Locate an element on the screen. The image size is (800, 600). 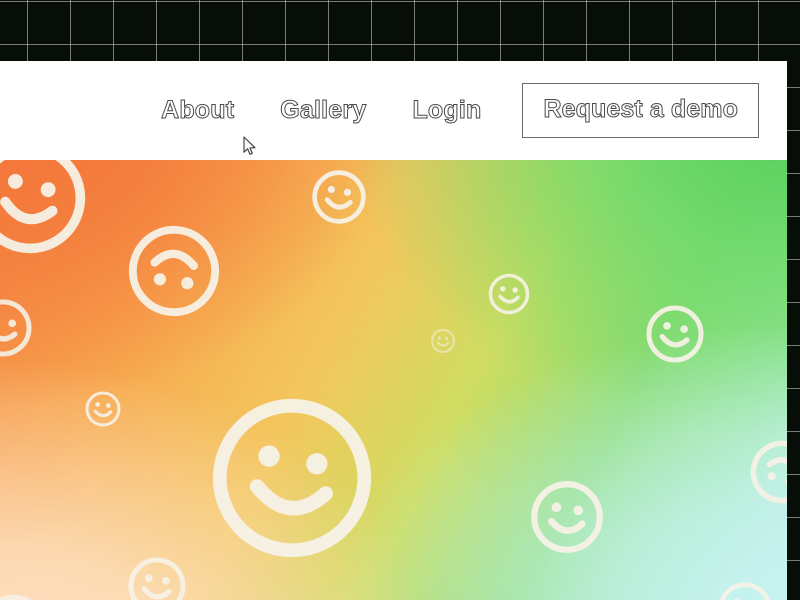
nav-link-gallery: Gallery is located at coordinates (323, 110).